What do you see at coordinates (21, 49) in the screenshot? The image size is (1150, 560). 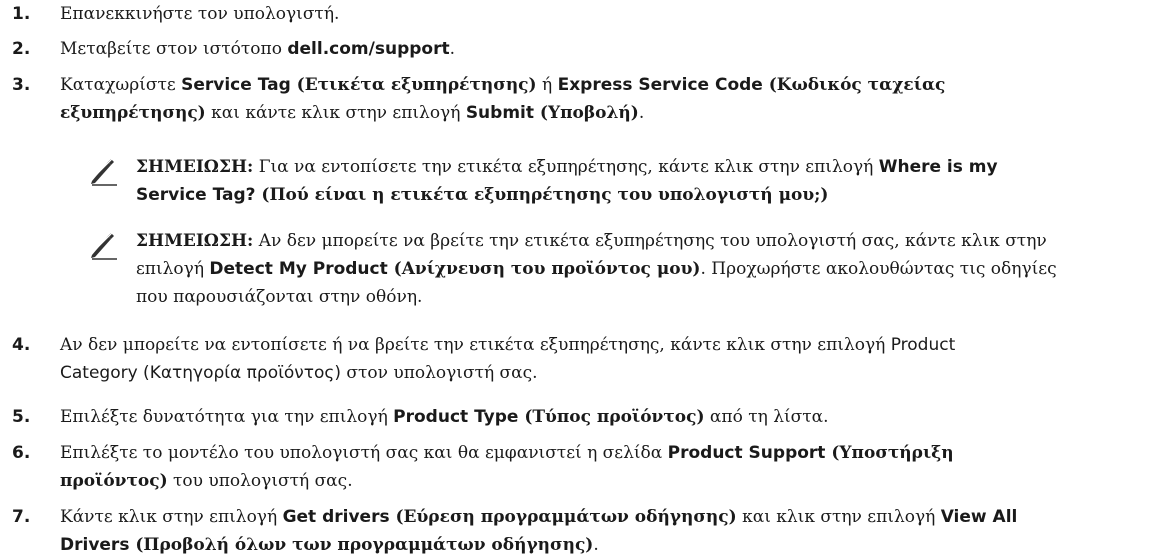 I see `step-number: 2.` at bounding box center [21, 49].